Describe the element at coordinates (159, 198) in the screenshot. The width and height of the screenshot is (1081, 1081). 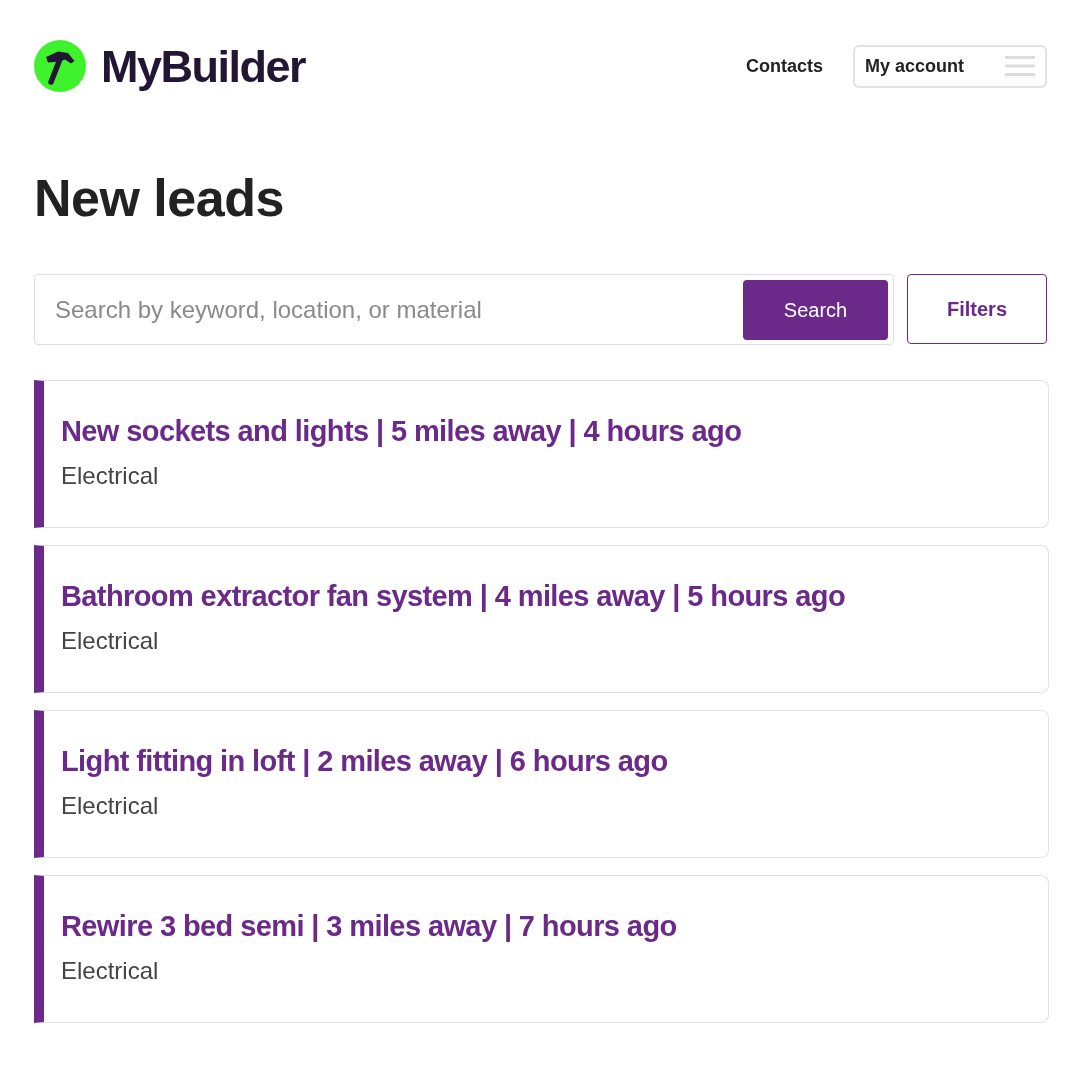
I see `page-title: New leads` at that location.